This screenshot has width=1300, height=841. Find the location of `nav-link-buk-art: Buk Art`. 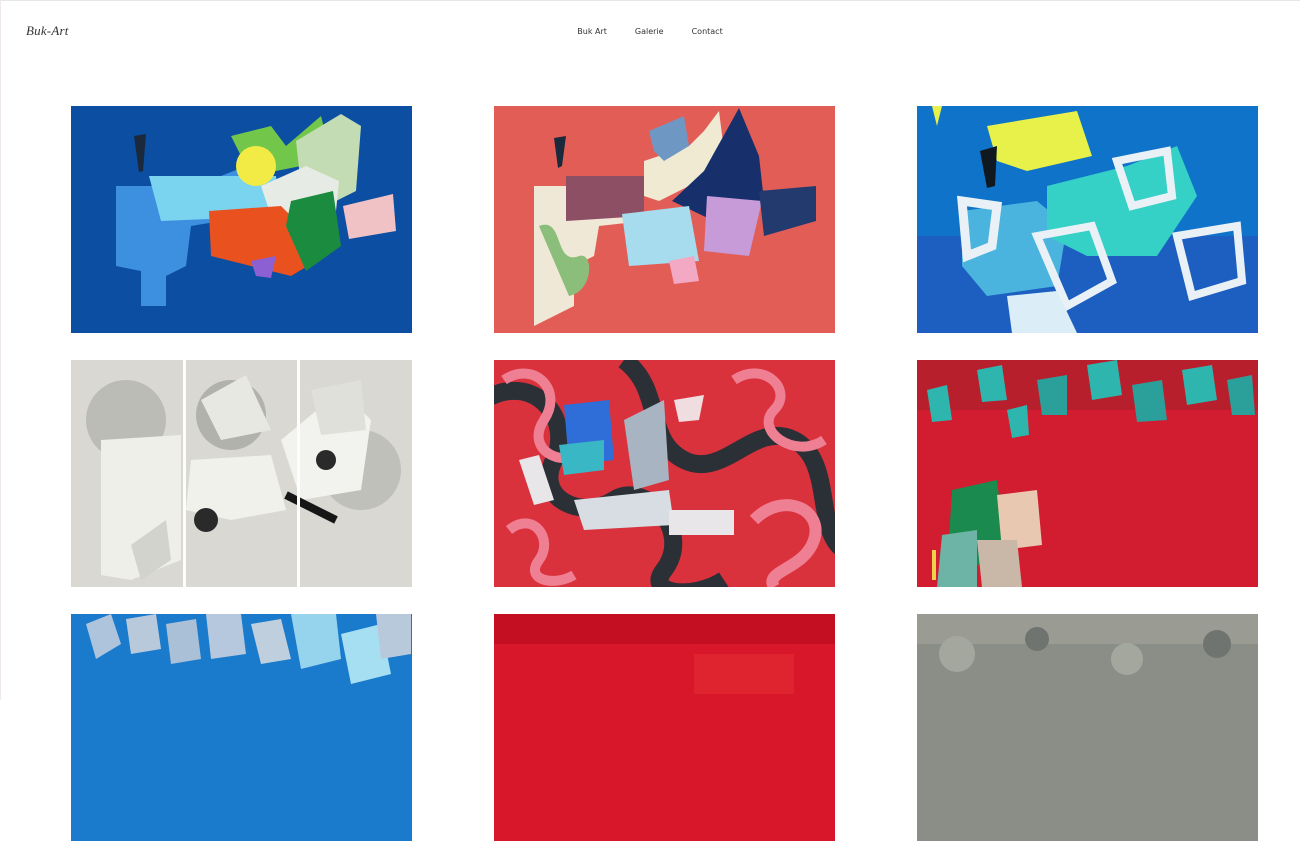

nav-link-buk-art: Buk Art is located at coordinates (592, 31).